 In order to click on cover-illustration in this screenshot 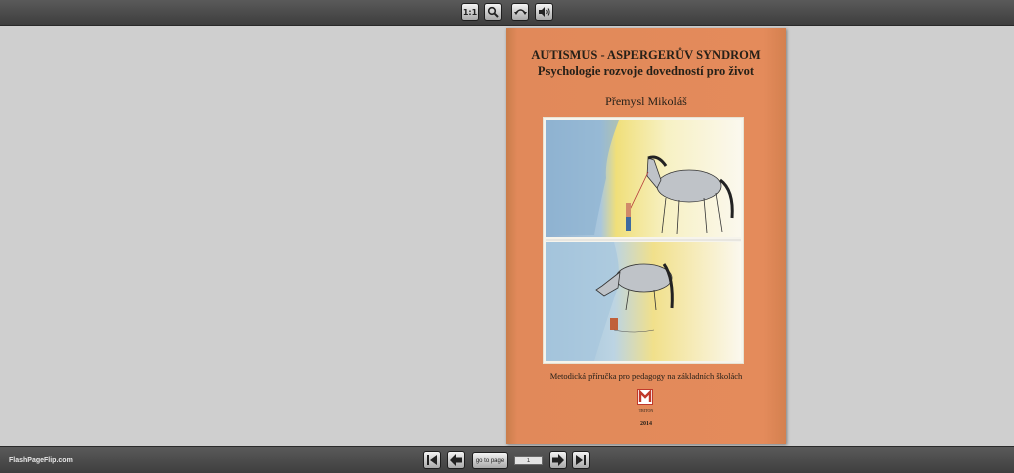, I will do `click(643, 240)`.